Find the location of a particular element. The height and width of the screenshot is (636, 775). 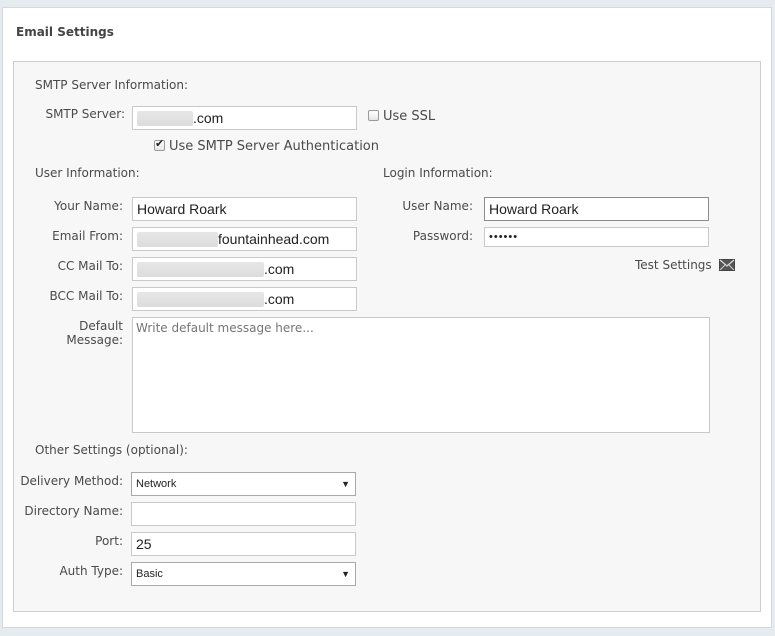

user-name-input: Howard Roark is located at coordinates (596, 209).